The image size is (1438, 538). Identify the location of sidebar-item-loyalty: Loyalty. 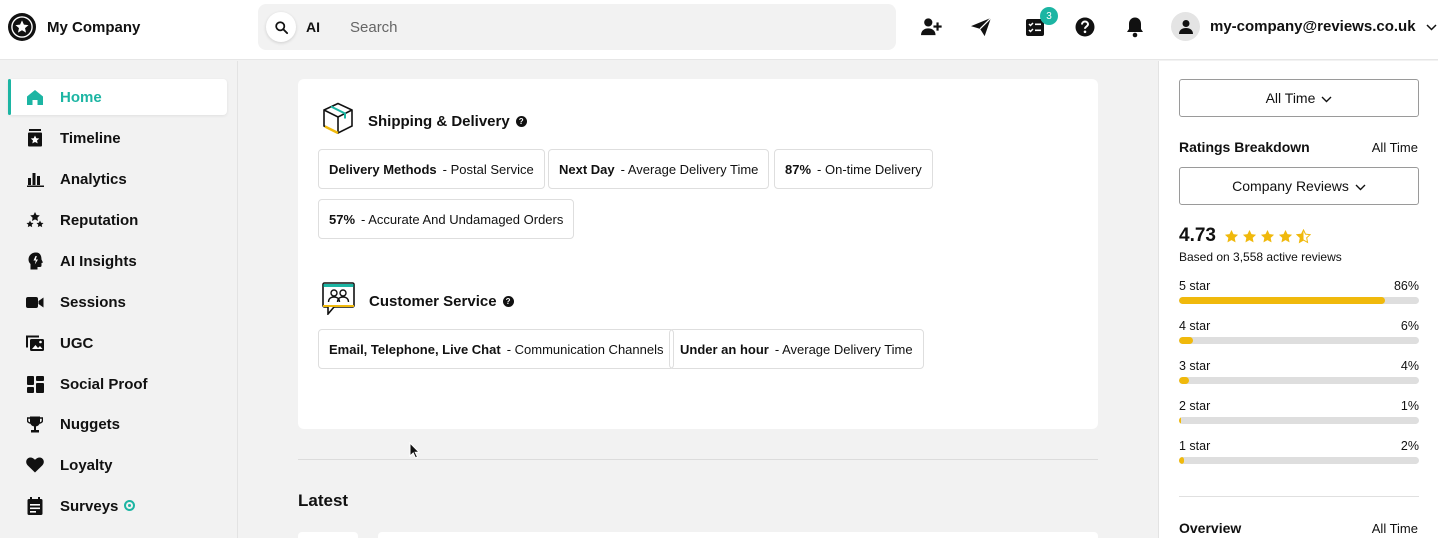
(117, 465).